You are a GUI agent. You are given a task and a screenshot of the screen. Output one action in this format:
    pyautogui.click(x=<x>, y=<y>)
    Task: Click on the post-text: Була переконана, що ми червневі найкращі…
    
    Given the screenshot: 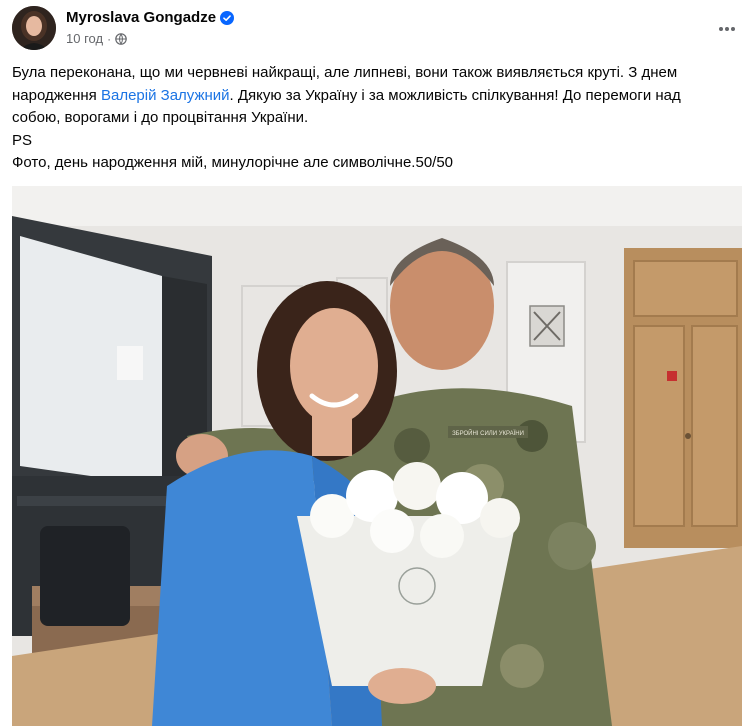 What is the action you would take?
    pyautogui.click(x=372, y=118)
    